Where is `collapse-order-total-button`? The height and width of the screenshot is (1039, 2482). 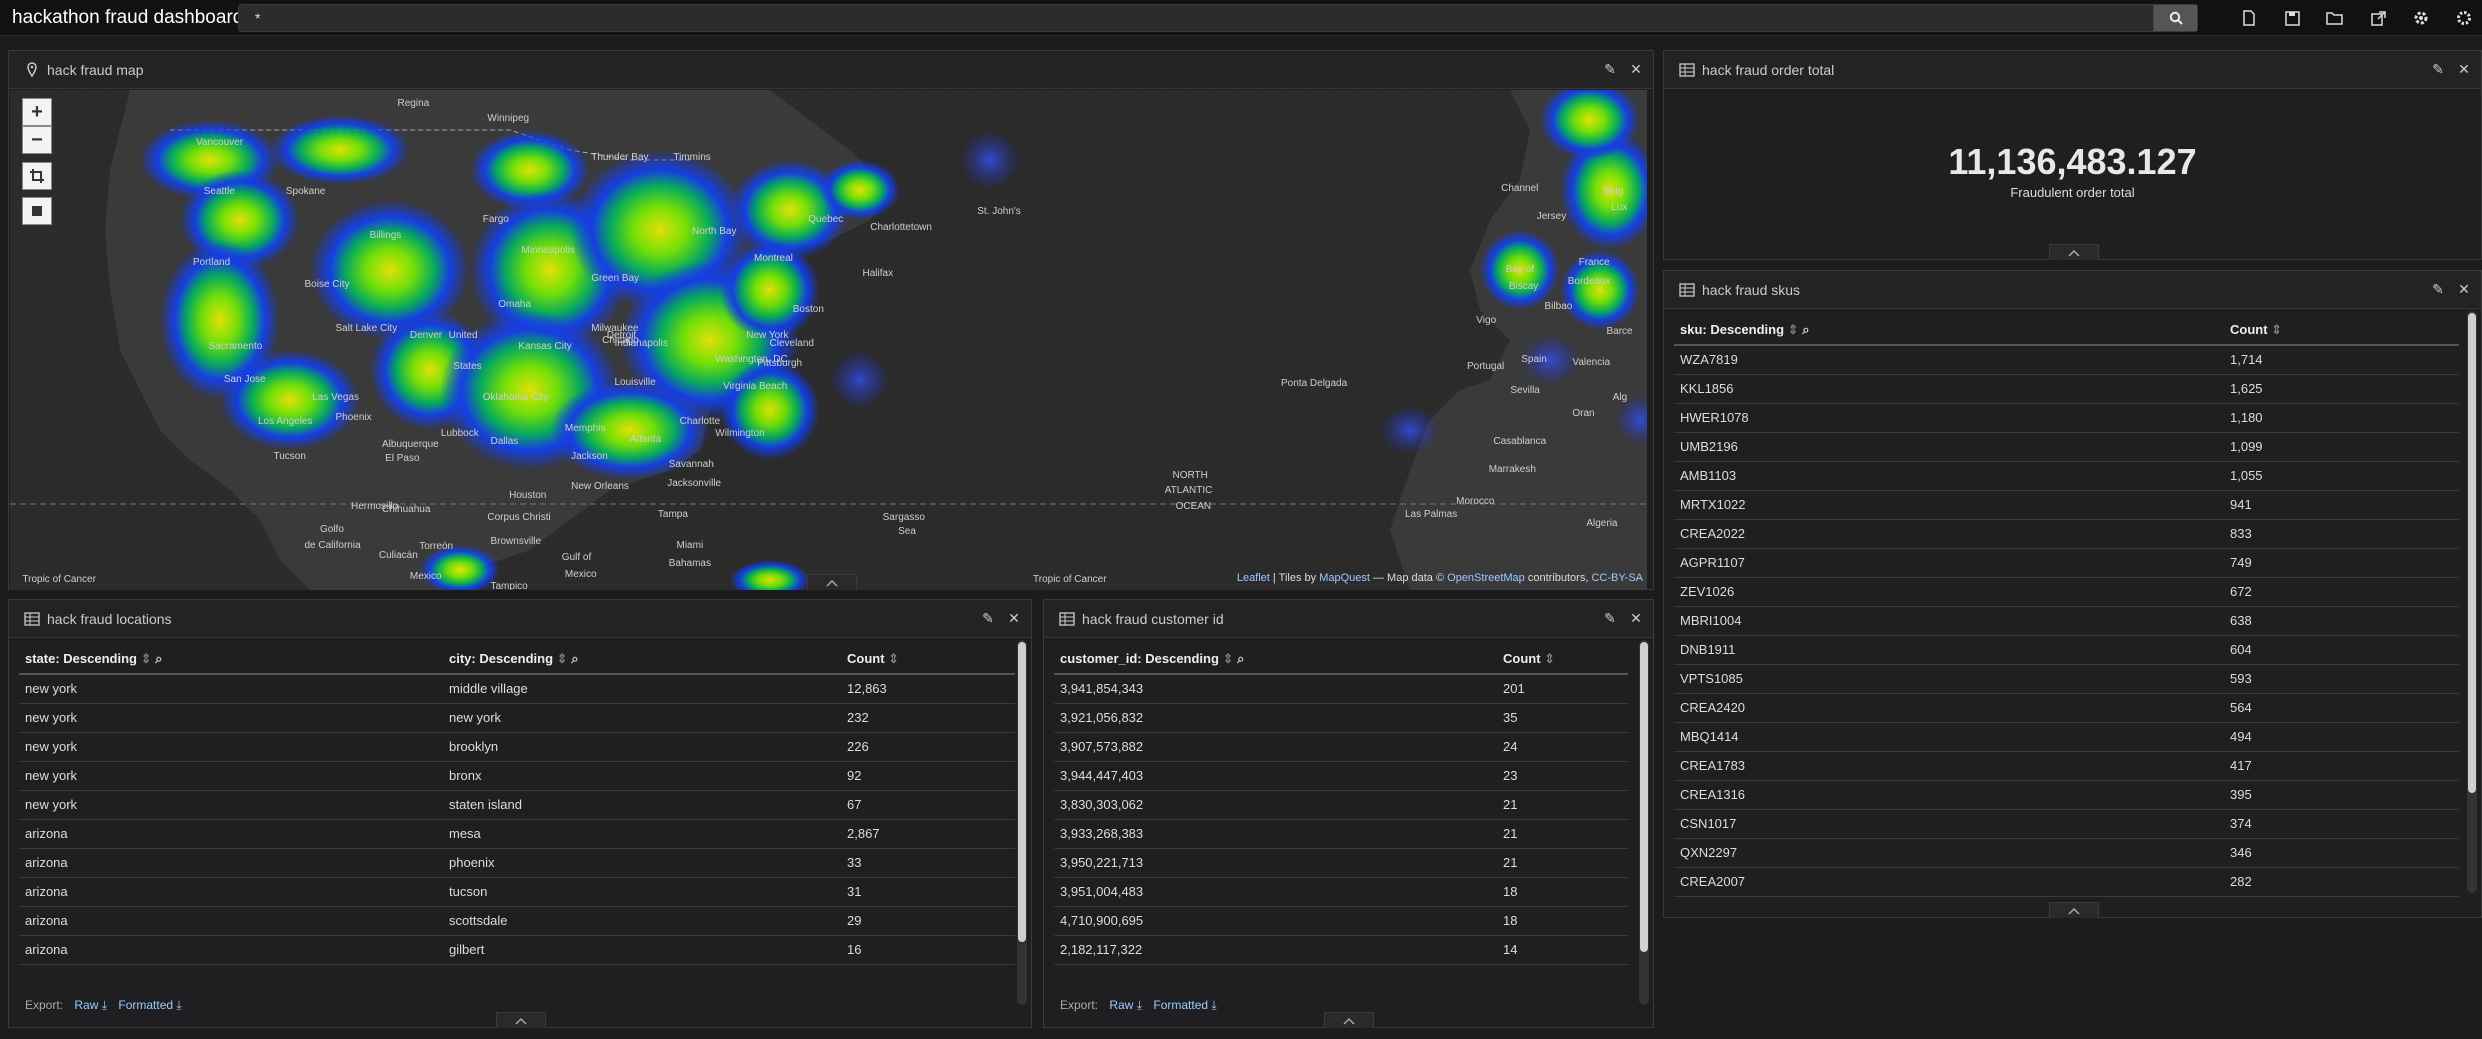
collapse-order-total-button is located at coordinates (2074, 252).